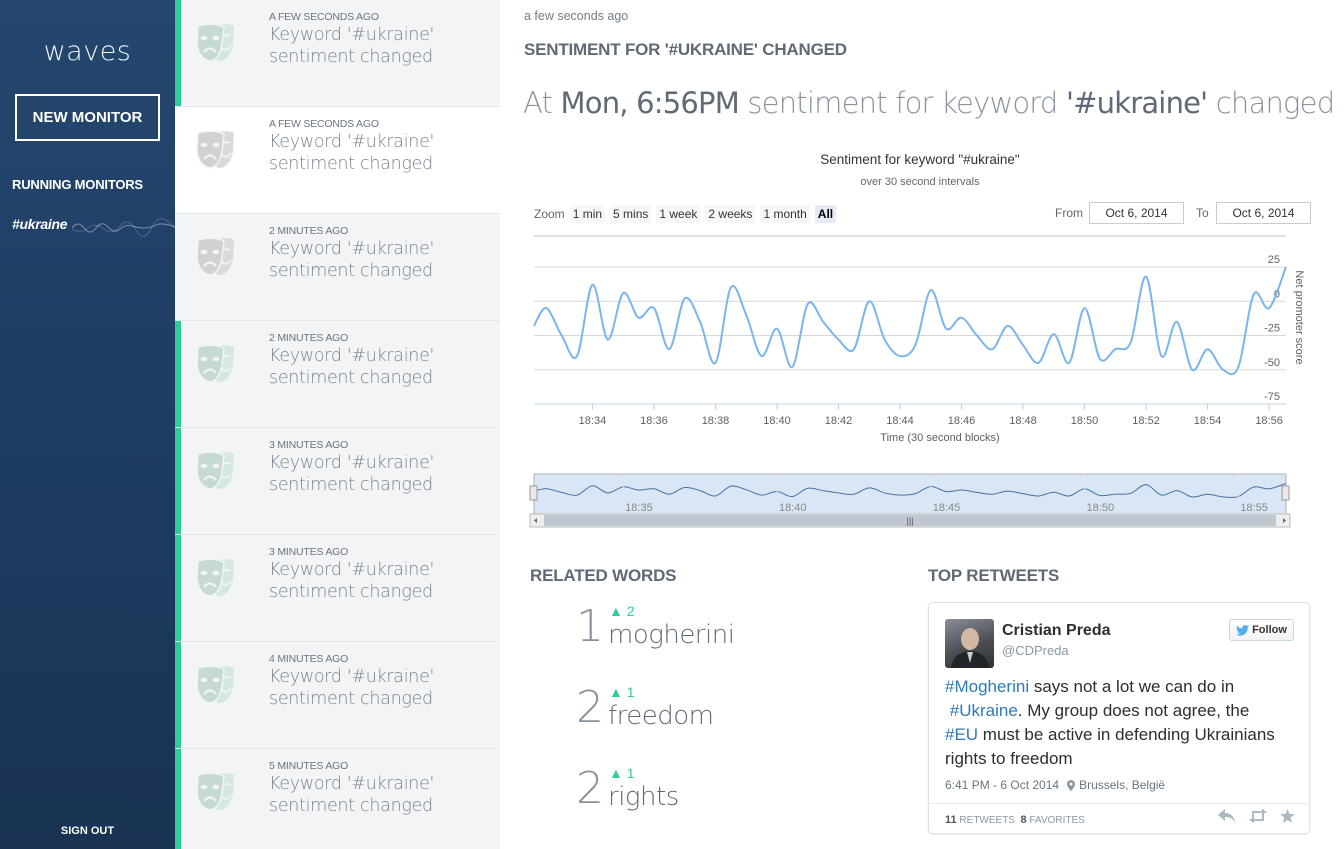 The image size is (1344, 849). I want to click on x-tick-label: 18:46, so click(962, 421).